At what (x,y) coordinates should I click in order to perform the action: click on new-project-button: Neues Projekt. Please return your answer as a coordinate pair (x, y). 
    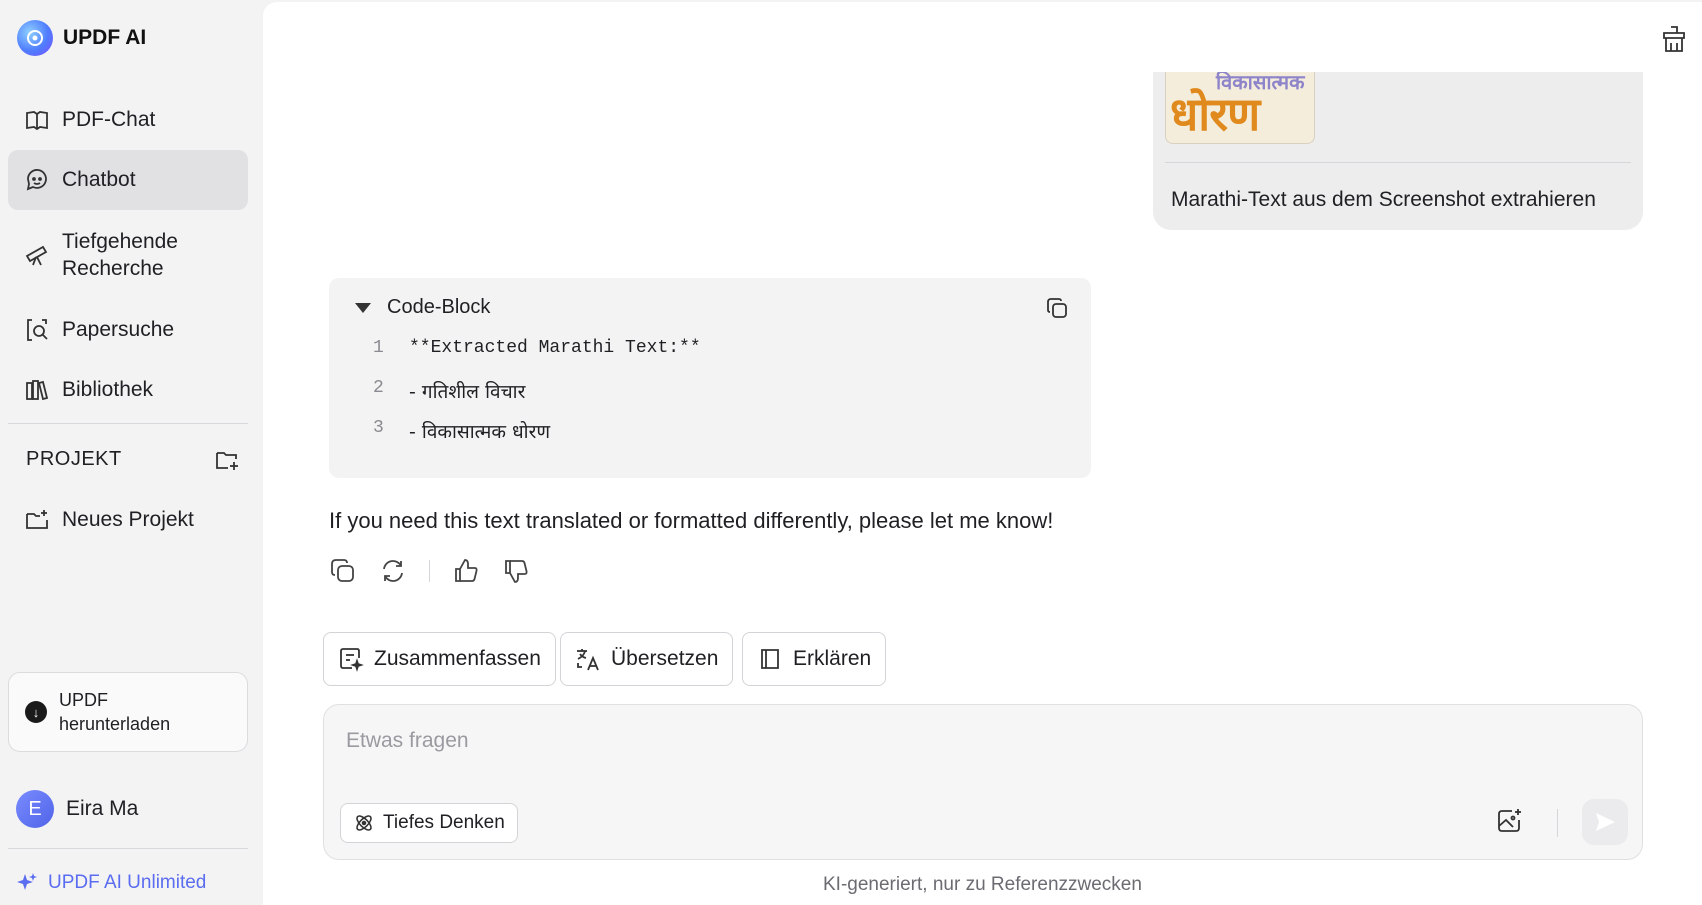
    Looking at the image, I should click on (128, 520).